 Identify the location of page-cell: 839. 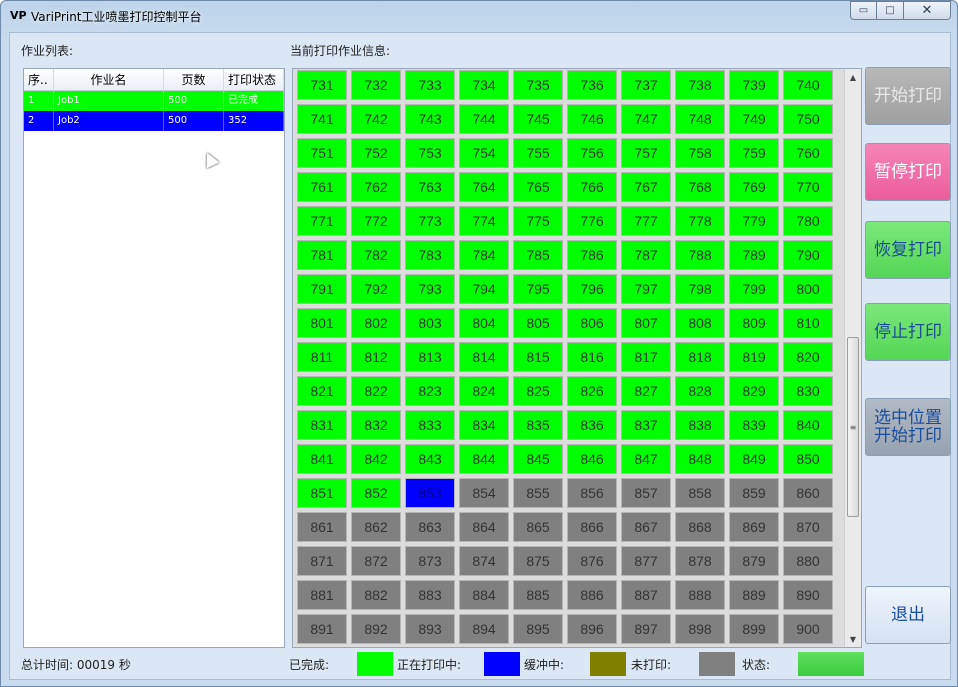
(754, 425).